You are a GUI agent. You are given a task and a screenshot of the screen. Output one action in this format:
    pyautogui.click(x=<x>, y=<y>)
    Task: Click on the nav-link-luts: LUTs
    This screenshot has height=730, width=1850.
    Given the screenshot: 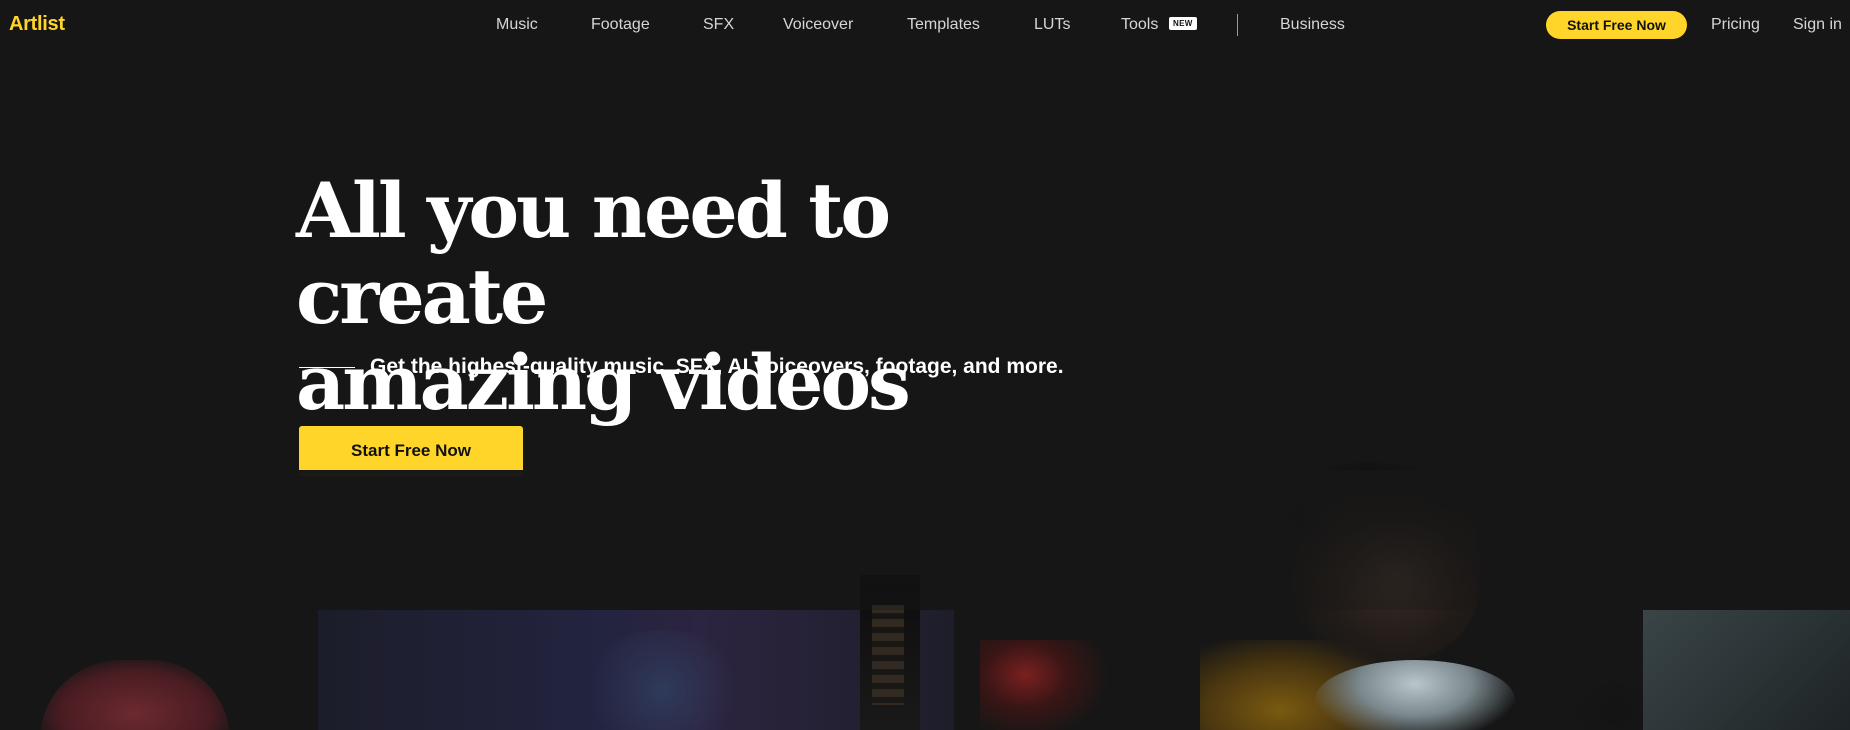 What is the action you would take?
    pyautogui.click(x=1052, y=25)
    